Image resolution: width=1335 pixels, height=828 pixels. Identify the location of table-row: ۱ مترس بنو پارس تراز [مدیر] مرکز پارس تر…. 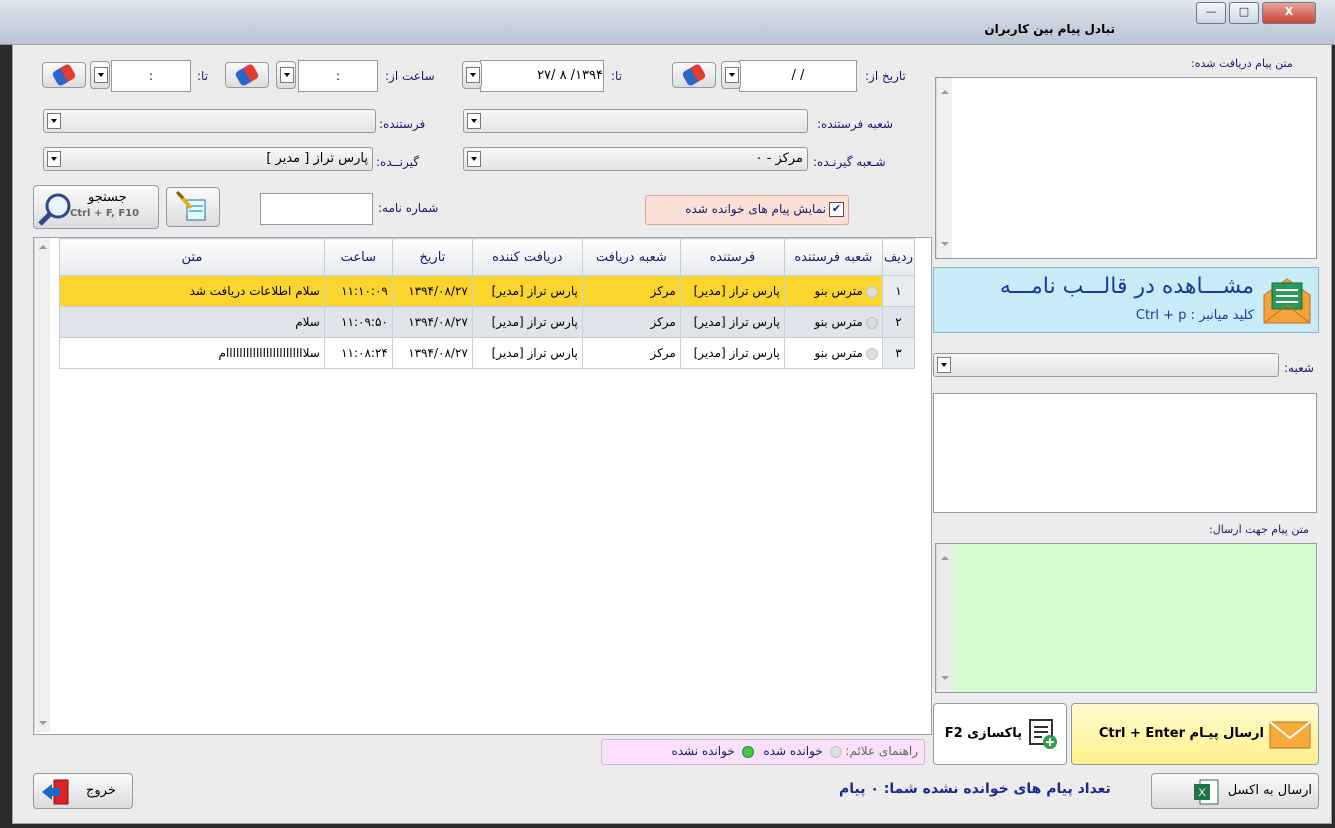
(487, 291).